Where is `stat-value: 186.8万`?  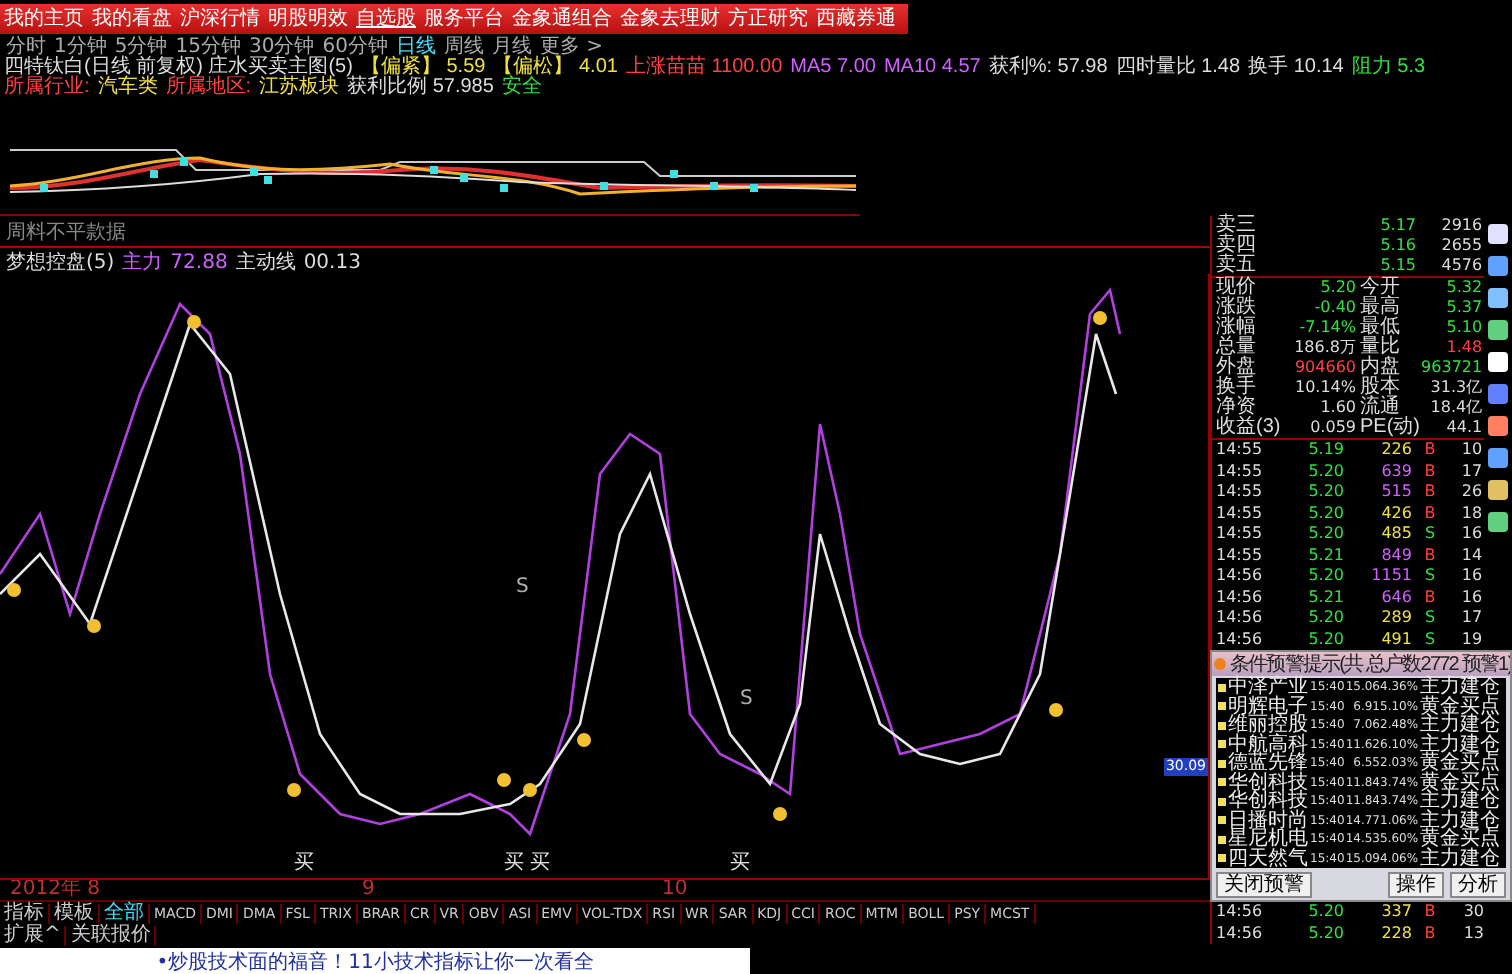
stat-value: 186.8万 is located at coordinates (1324, 348).